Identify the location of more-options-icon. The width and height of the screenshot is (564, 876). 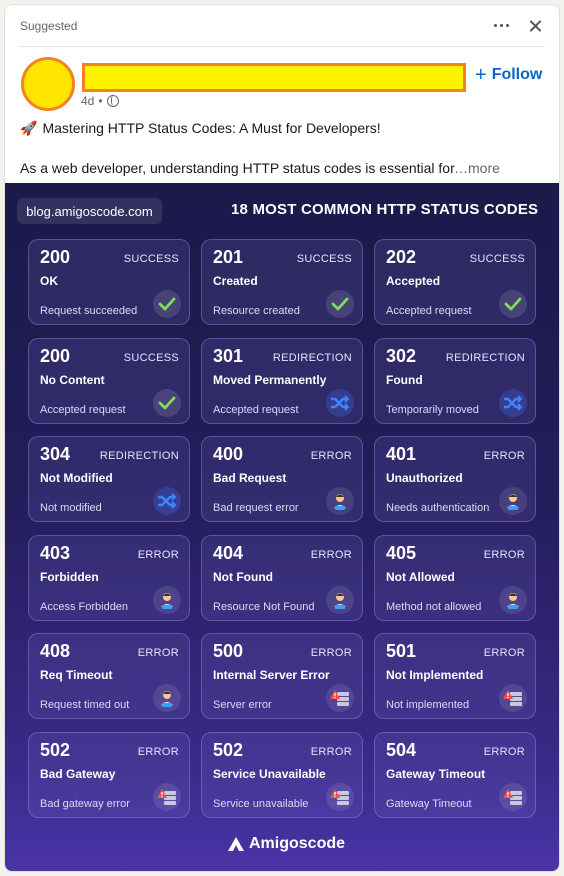
(501, 25).